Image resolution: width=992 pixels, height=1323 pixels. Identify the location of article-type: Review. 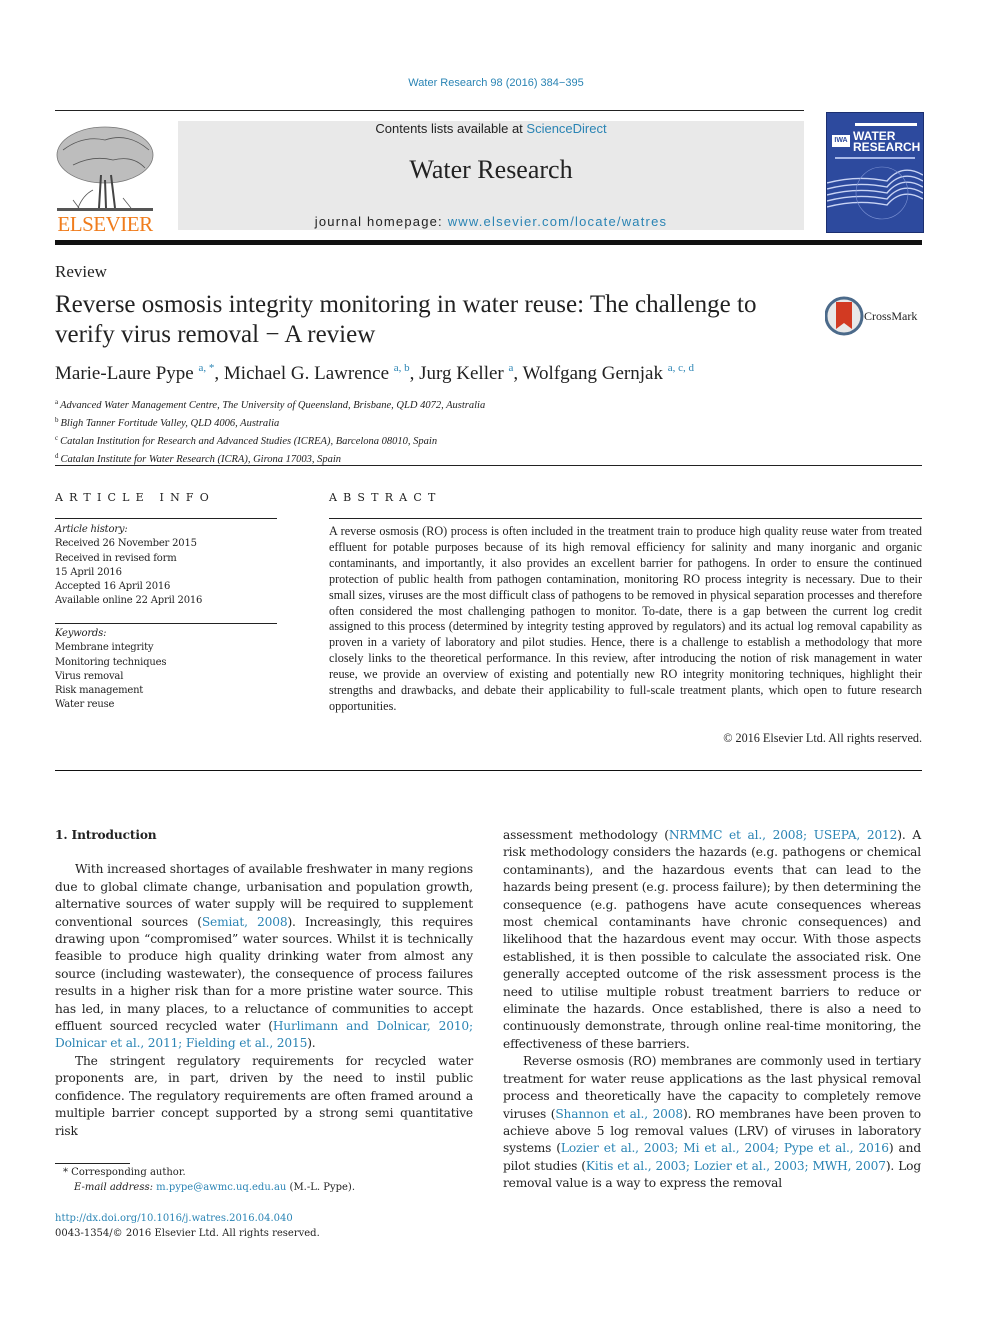
(81, 271).